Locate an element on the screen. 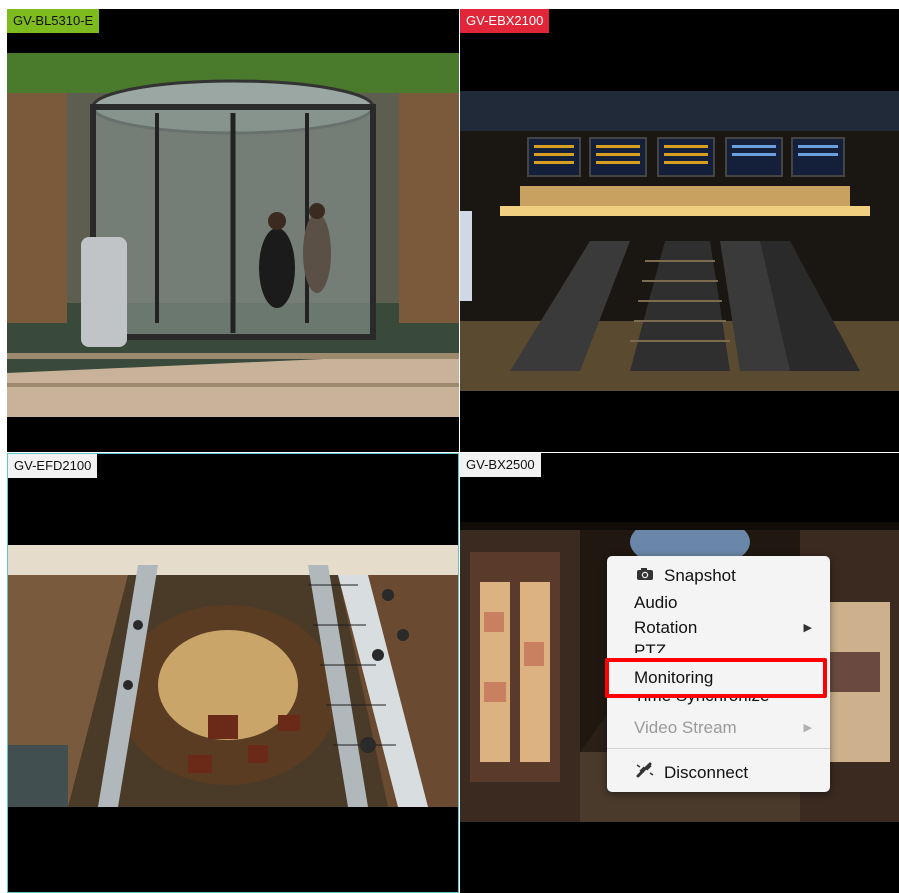 The height and width of the screenshot is (893, 899). menu-item-label: Disconnect is located at coordinates (706, 772).